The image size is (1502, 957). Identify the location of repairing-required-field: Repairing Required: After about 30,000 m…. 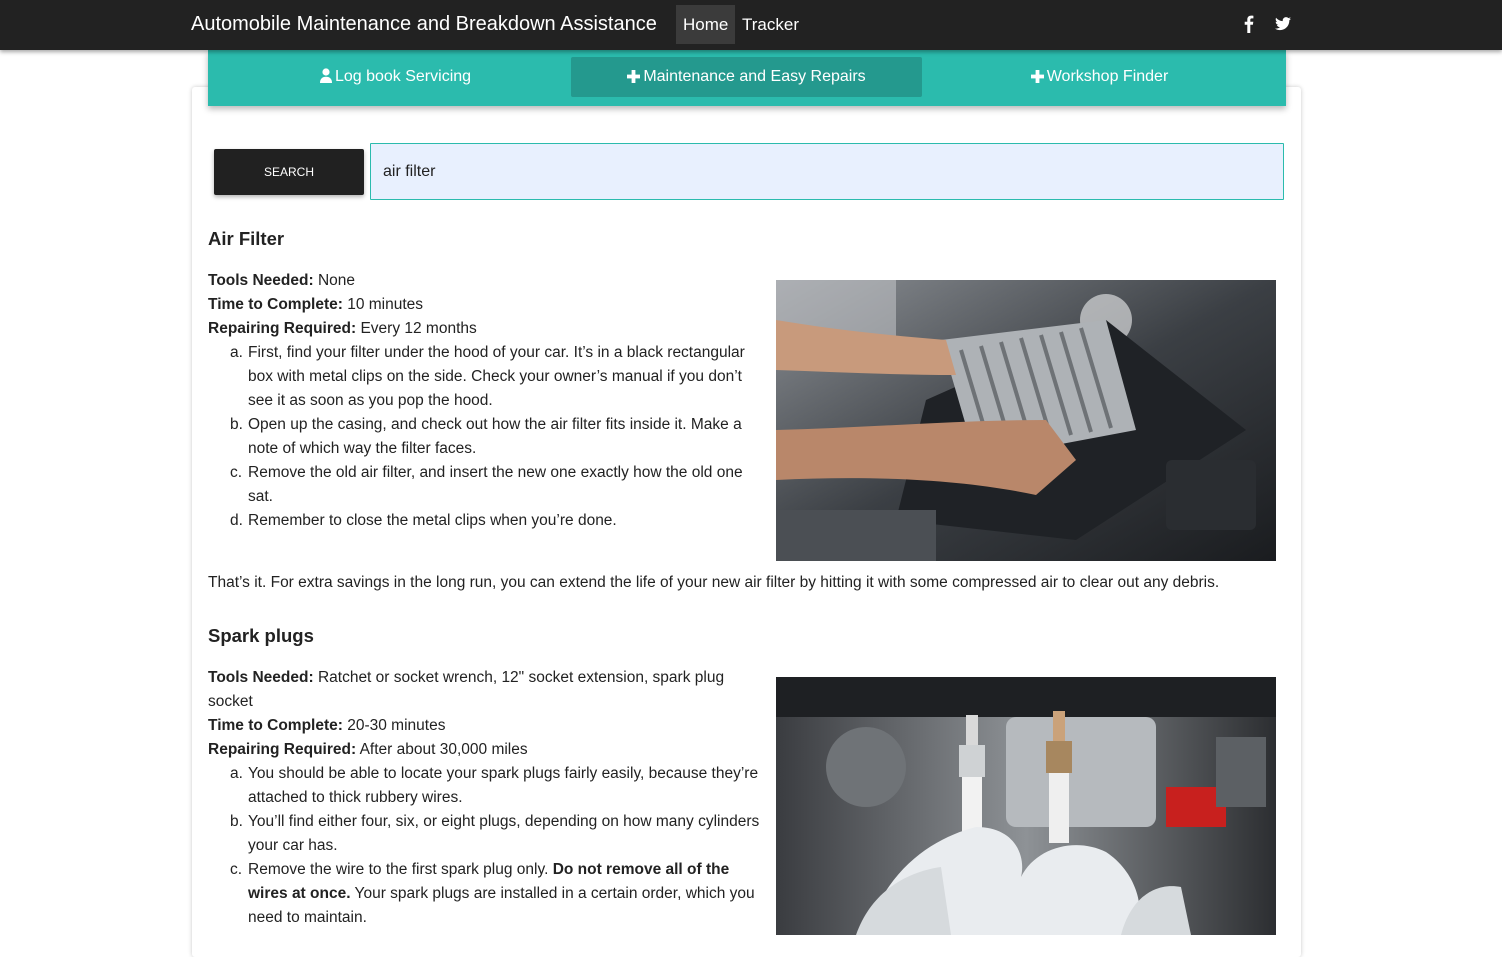
(368, 749).